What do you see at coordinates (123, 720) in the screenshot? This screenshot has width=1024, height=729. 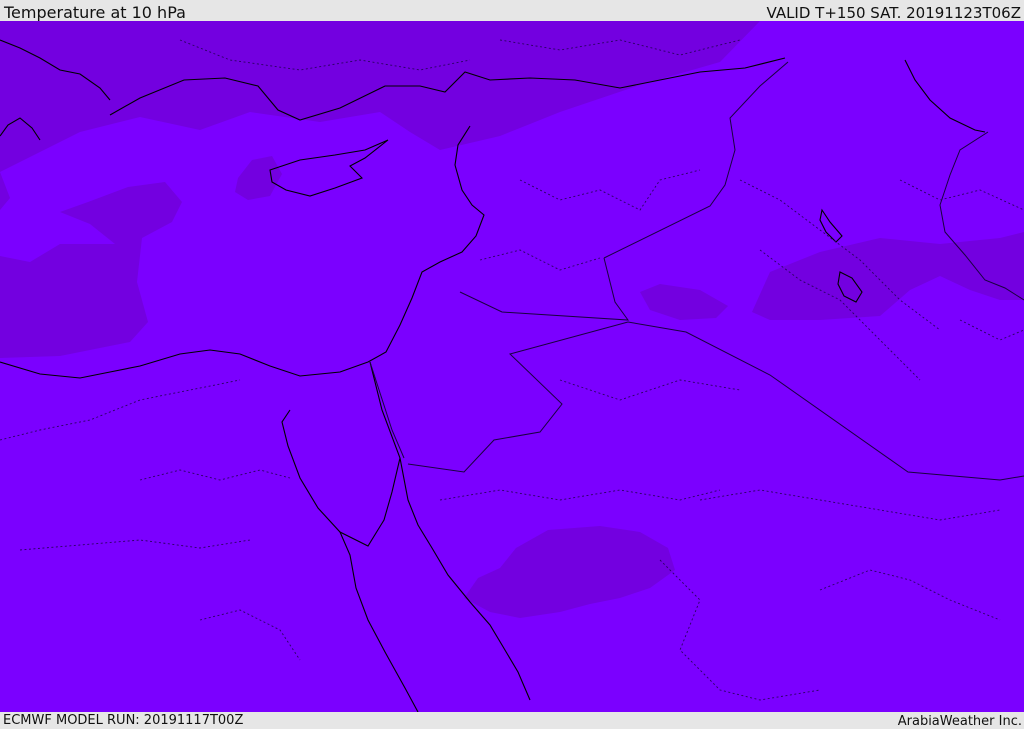 I see `model-run-label: ECMWF MODEL RUN: 20191117T00Z` at bounding box center [123, 720].